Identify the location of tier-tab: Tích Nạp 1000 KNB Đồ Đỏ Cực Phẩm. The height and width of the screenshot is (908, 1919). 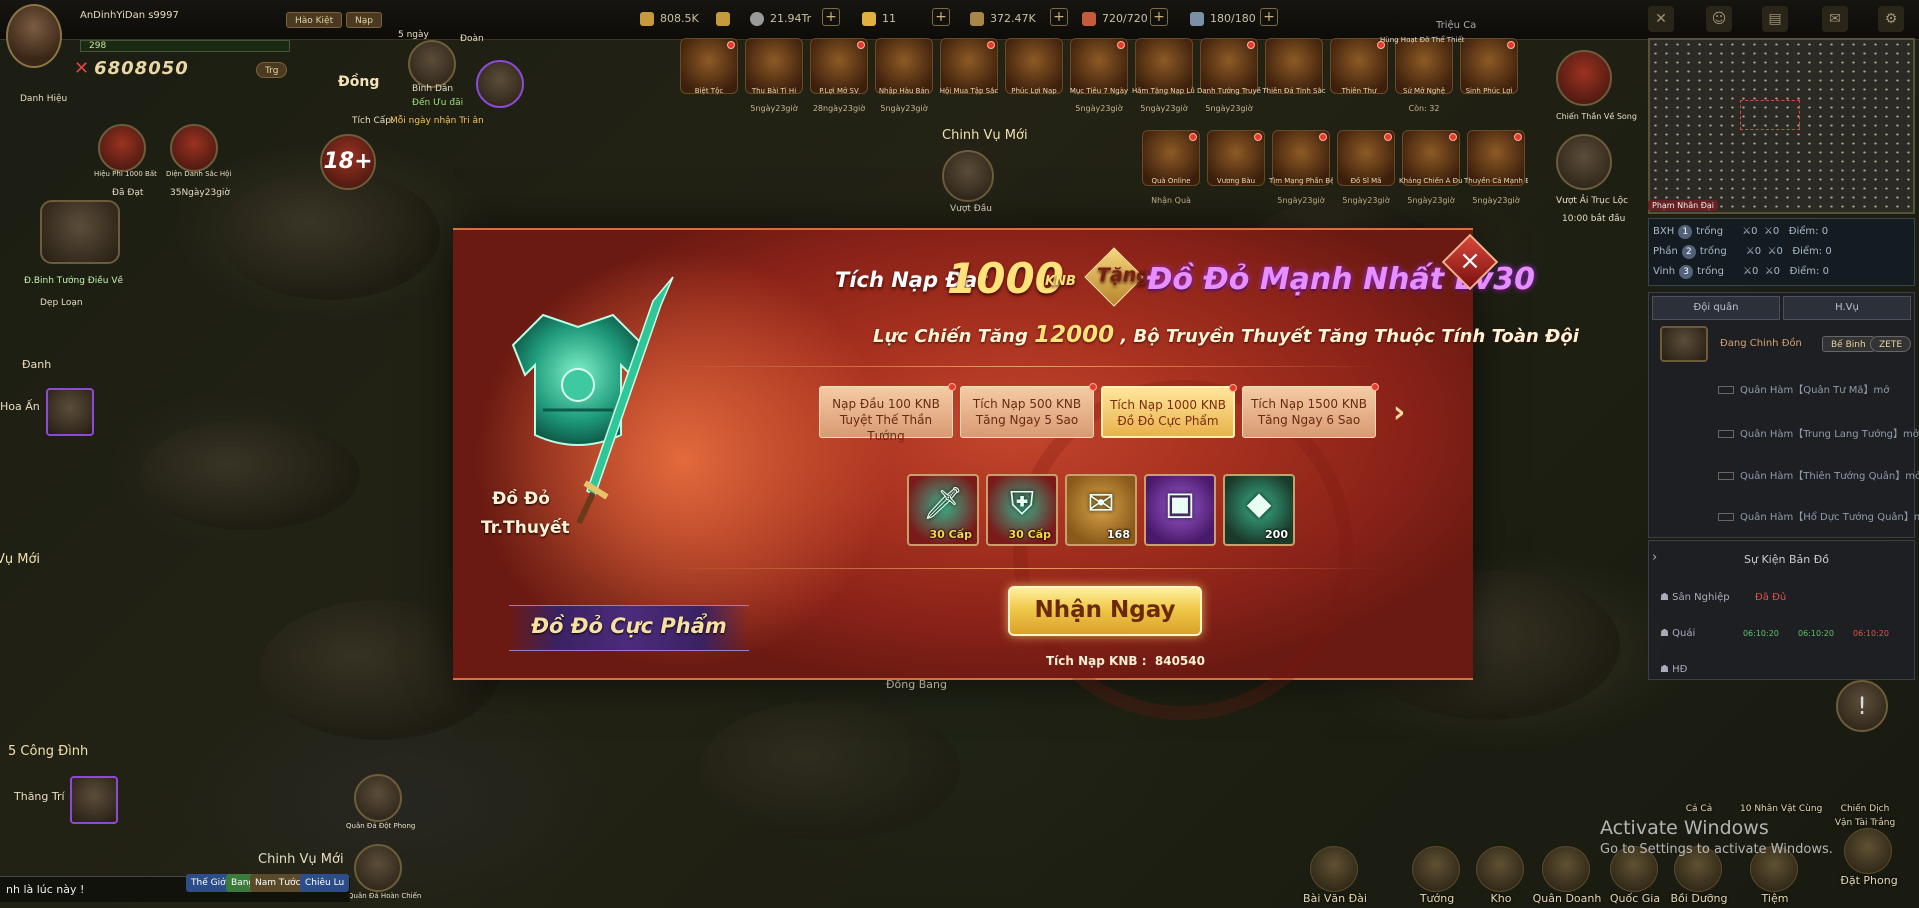
(1169, 411).